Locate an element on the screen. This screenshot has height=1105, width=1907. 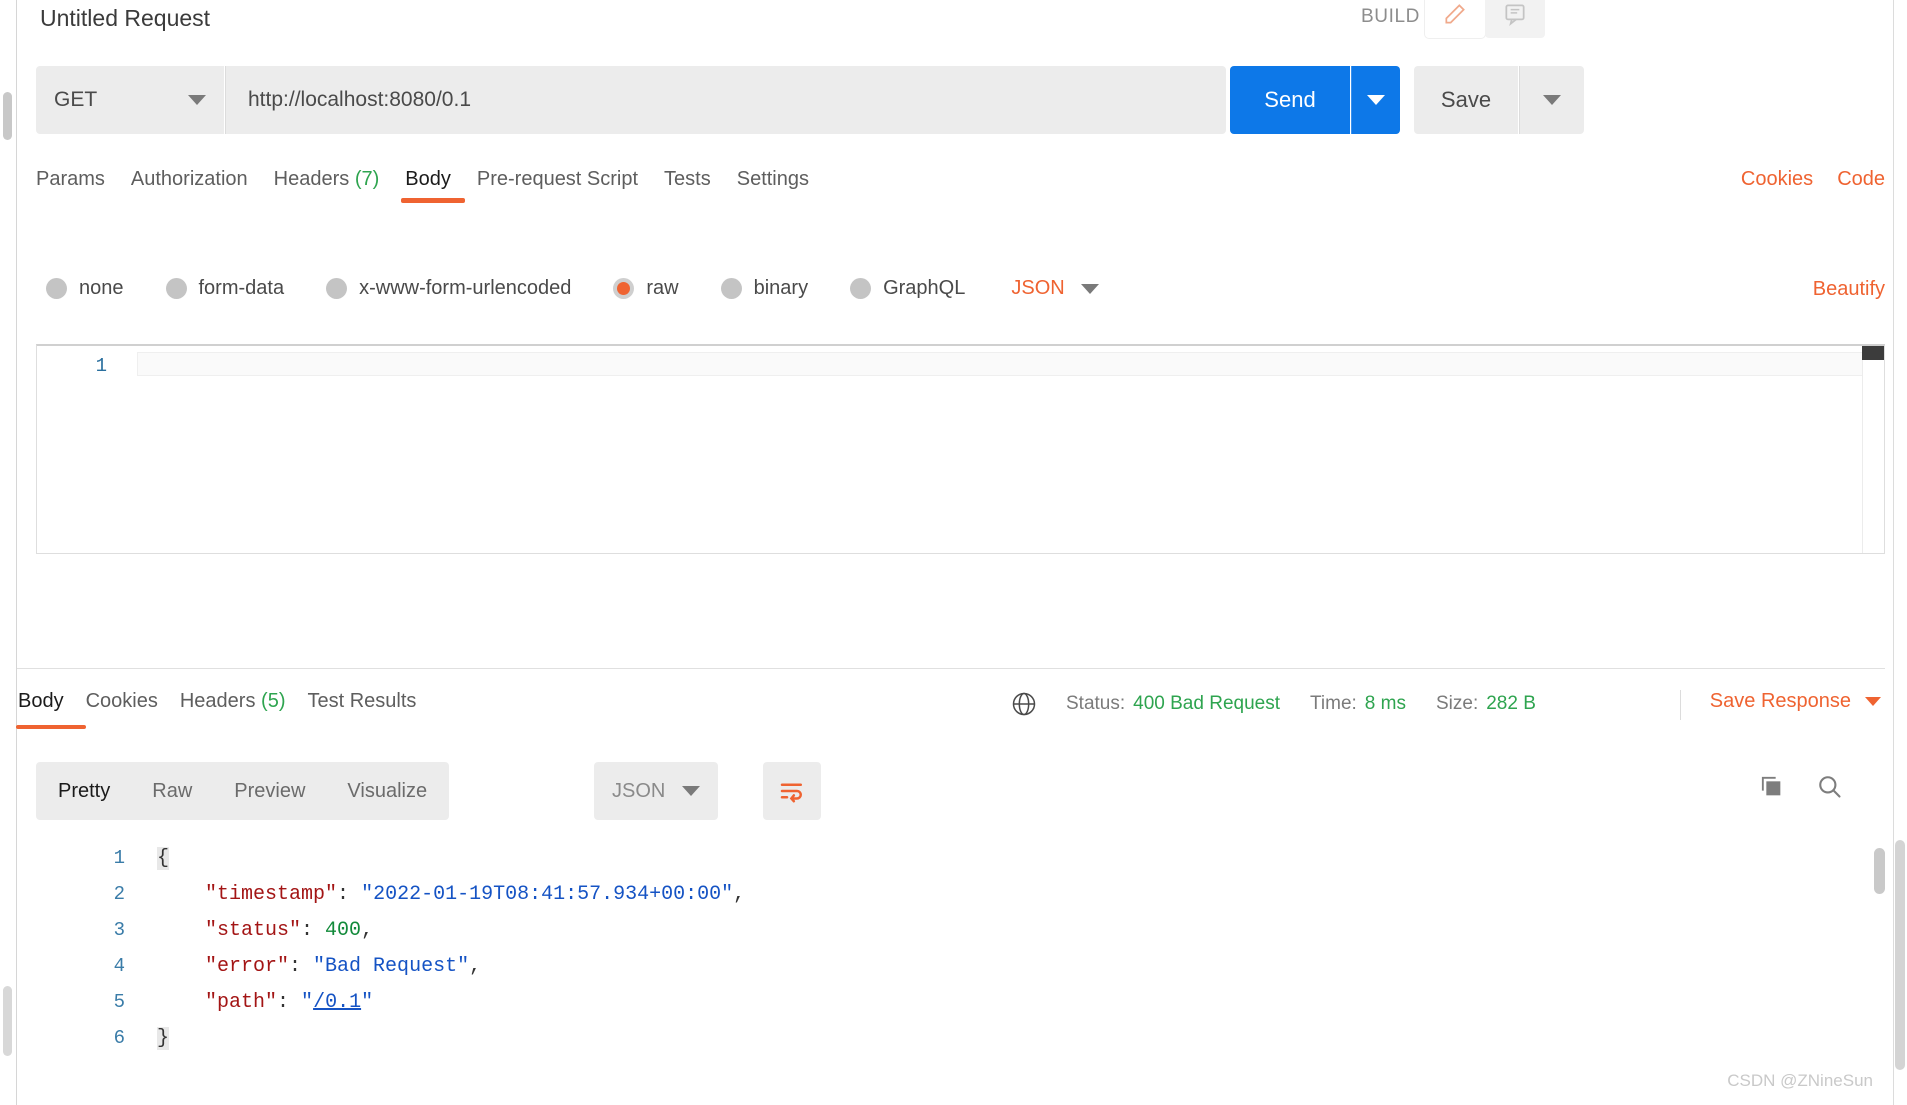
comments-button is located at coordinates (1515, 19).